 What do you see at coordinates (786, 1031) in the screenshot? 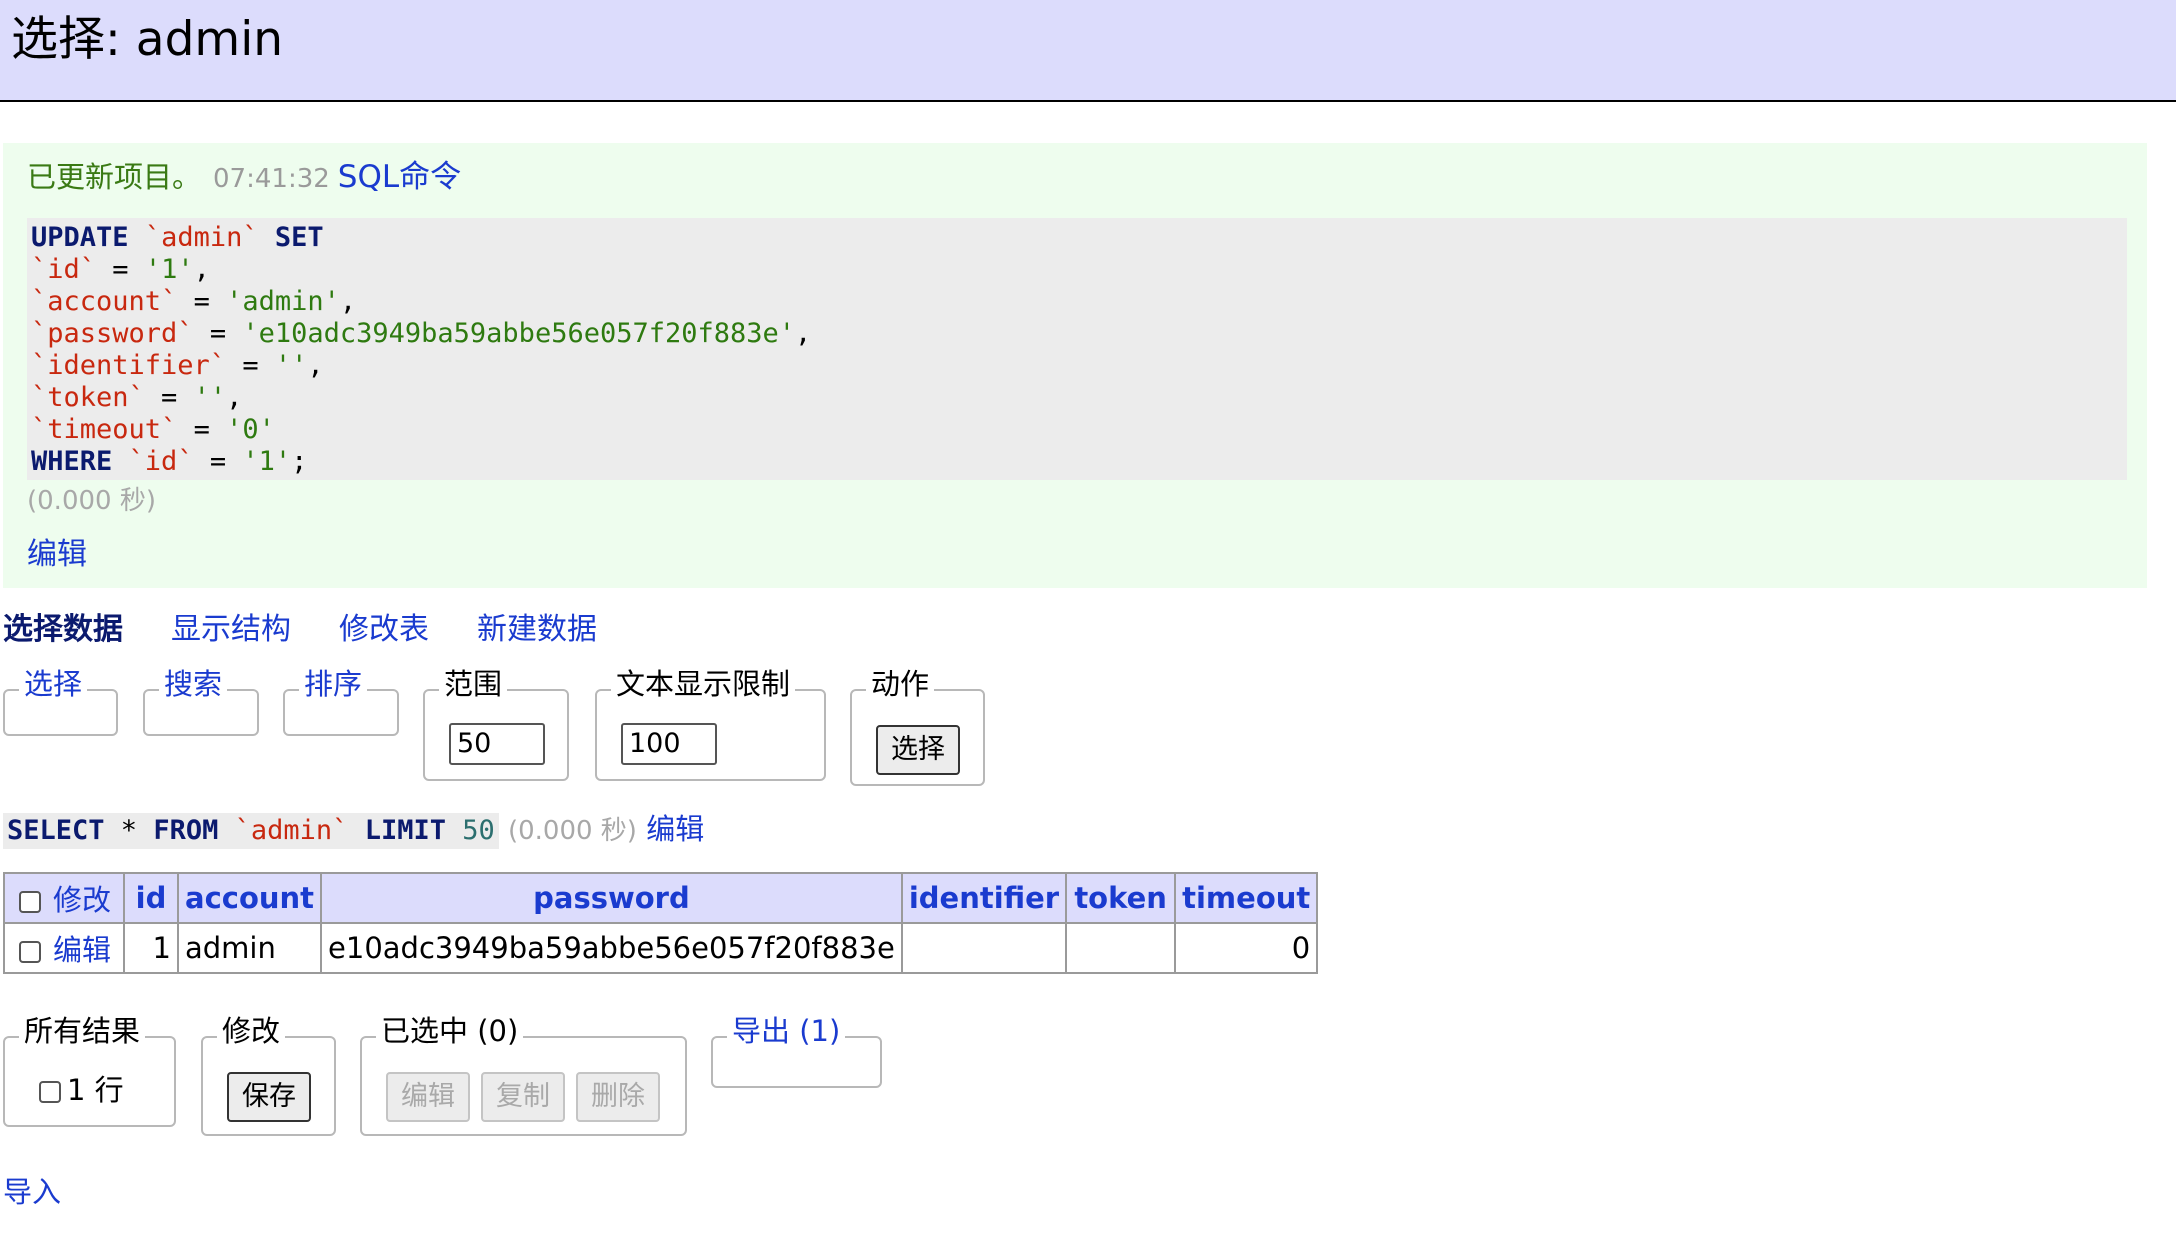
I see `export-legend: 导出 (1)` at bounding box center [786, 1031].